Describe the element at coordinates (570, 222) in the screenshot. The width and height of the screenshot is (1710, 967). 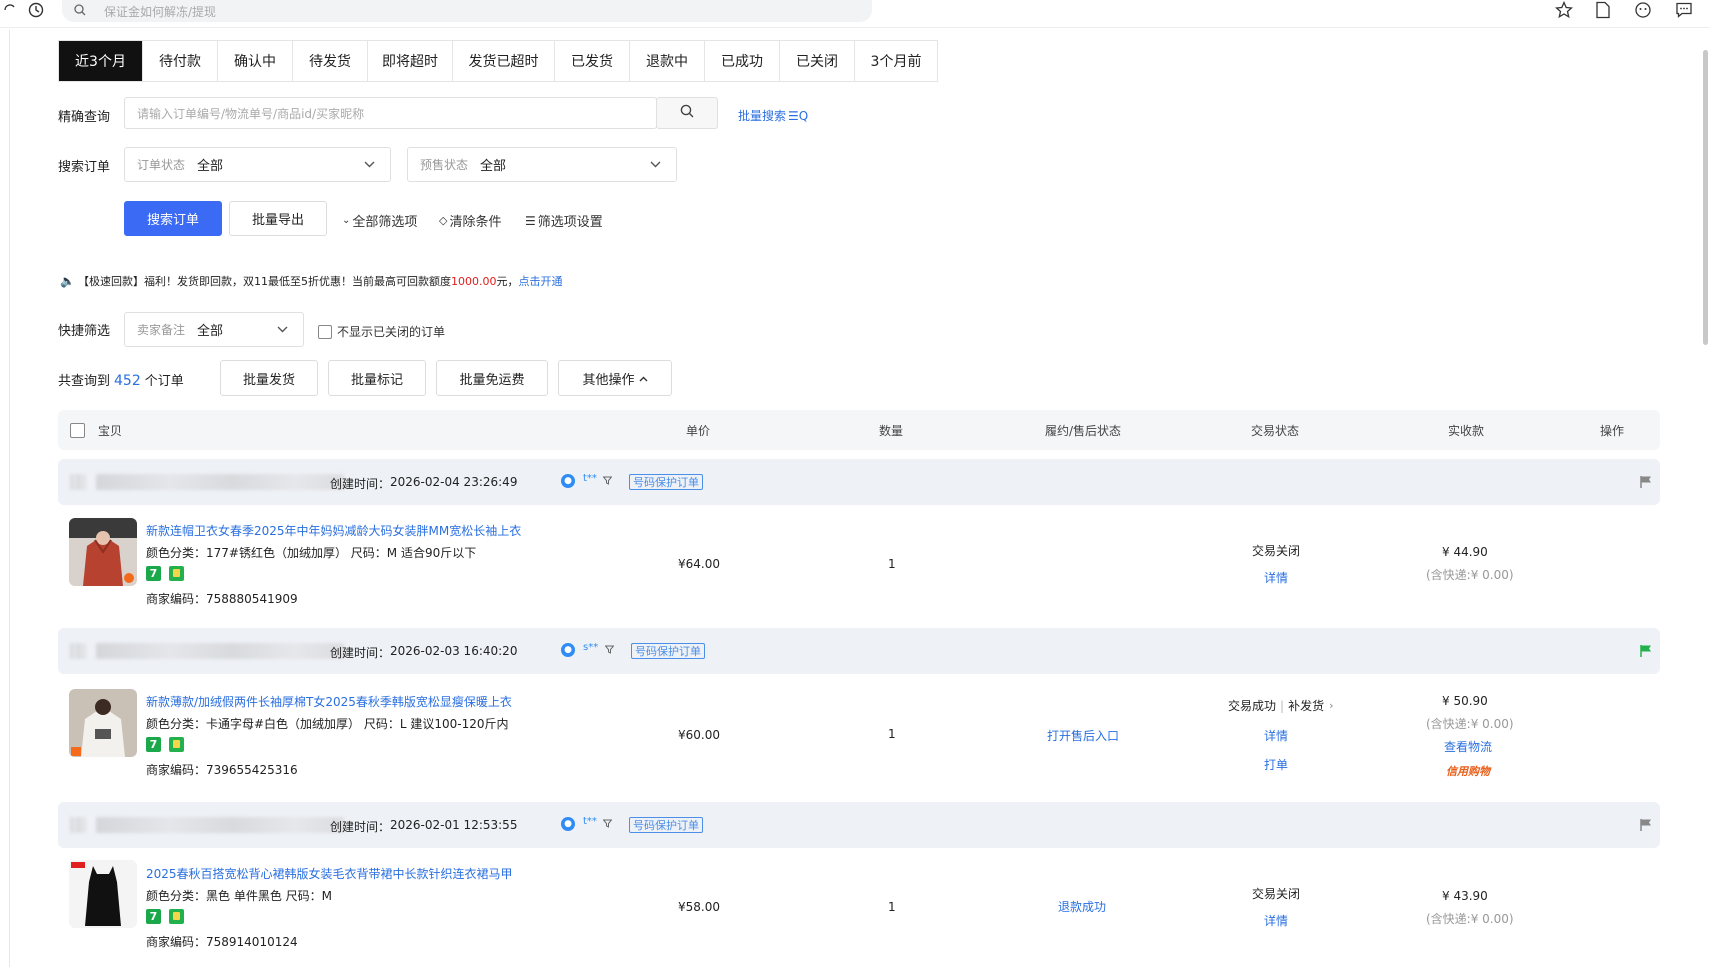
I see `filter-settings-label: 筛选项设置` at that location.